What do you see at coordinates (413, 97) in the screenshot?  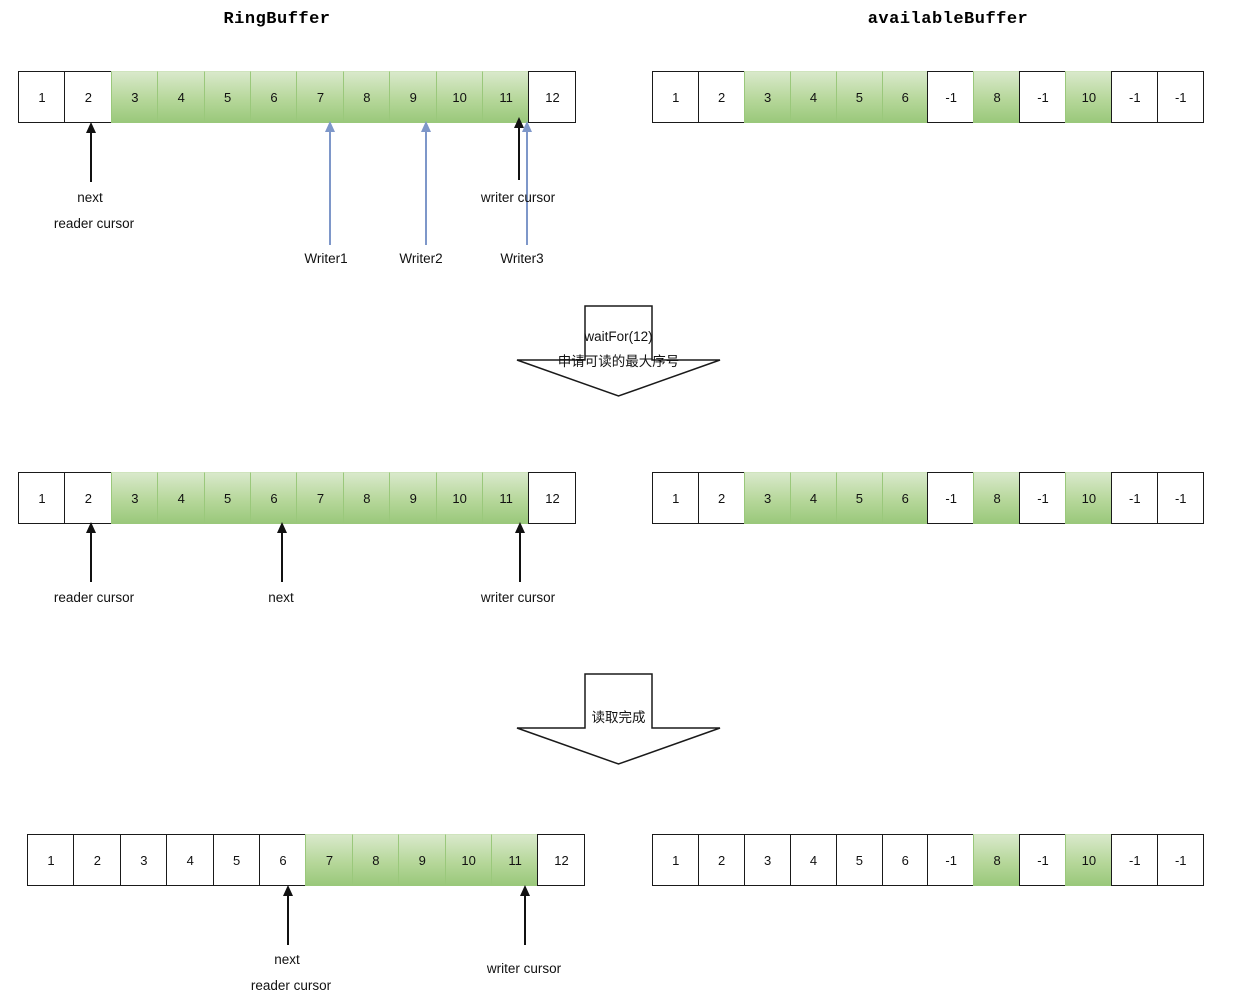 I see `stage-1-ring-cell-9: 9` at bounding box center [413, 97].